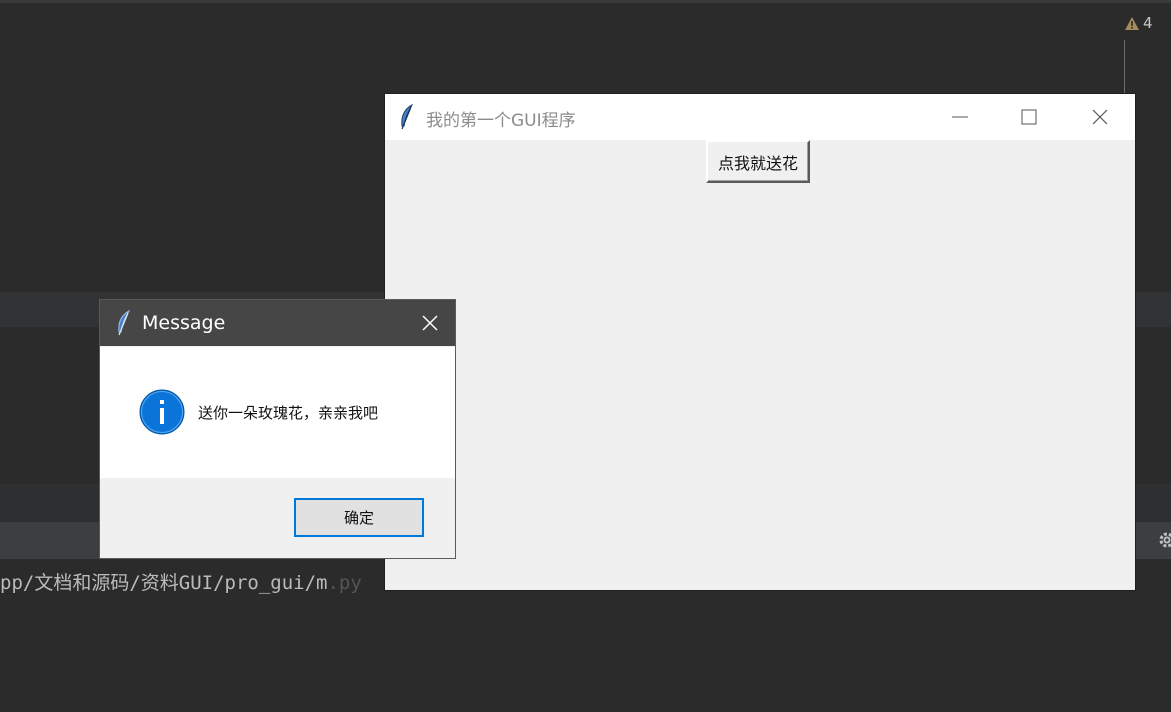  I want to click on main-titlebar: 我的第一个GUI程序, so click(760, 117).